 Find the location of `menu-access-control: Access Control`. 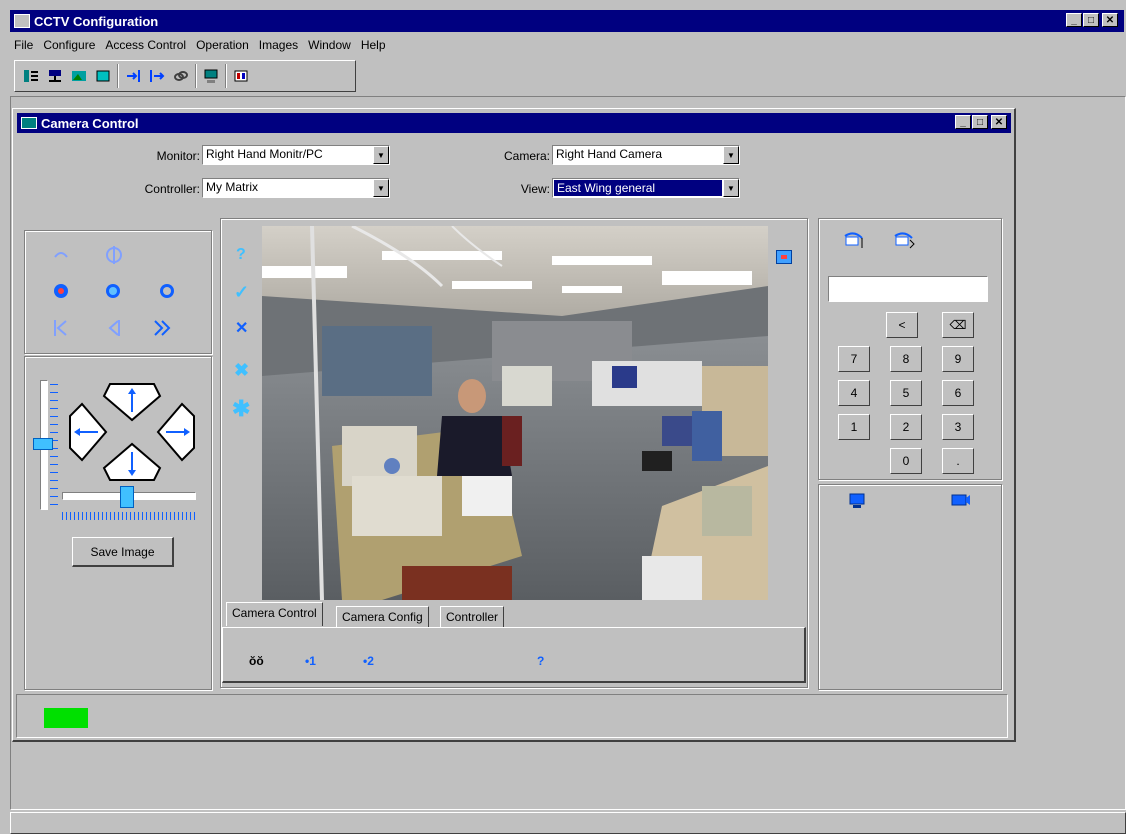

menu-access-control: Access Control is located at coordinates (145, 47).